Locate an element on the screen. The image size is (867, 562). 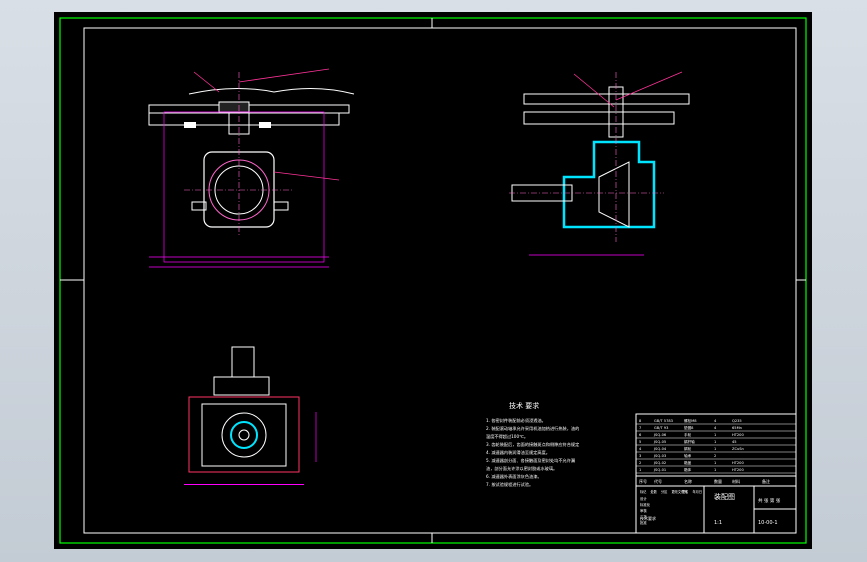
leader-flange is located at coordinates (306, 176).